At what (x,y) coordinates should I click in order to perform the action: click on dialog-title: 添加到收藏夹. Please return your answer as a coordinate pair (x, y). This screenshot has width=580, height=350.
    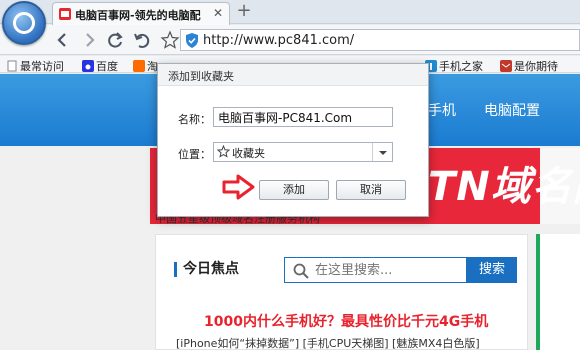
    Looking at the image, I should click on (201, 76).